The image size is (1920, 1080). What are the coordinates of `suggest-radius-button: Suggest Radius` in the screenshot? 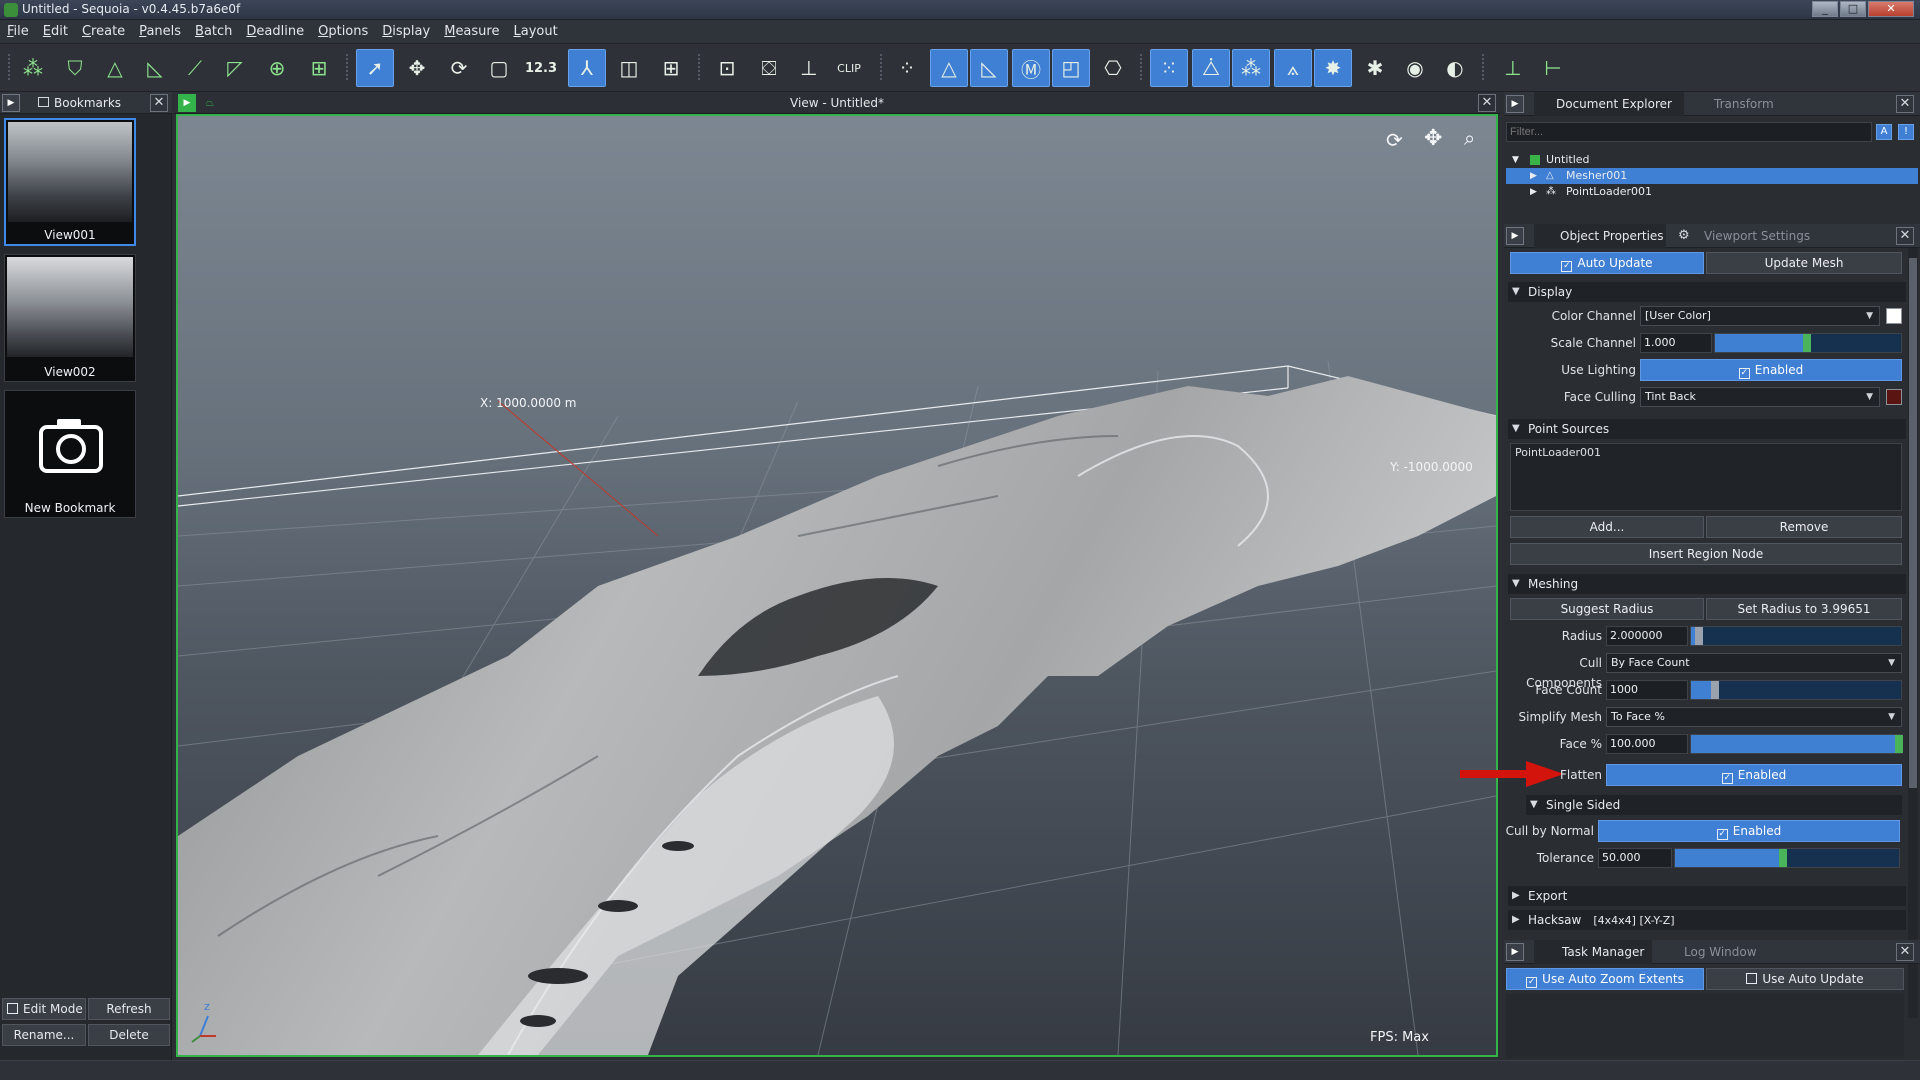 It's located at (1607, 609).